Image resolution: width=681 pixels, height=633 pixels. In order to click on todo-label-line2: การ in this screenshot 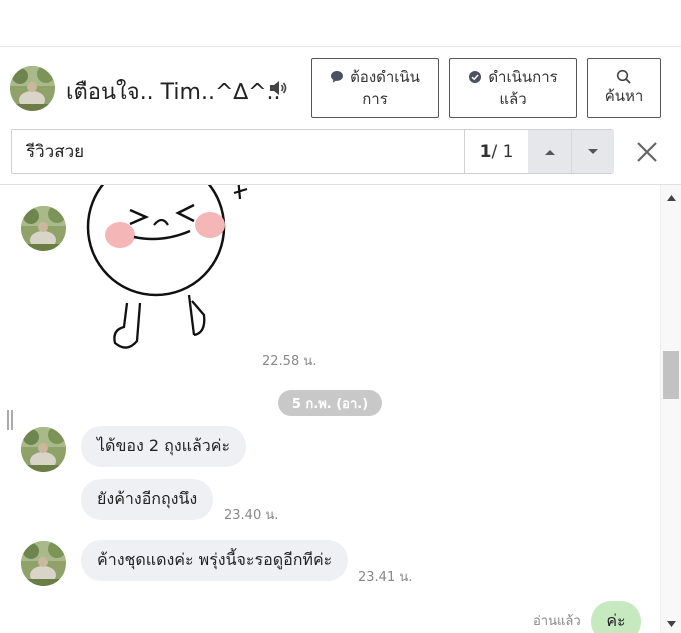, I will do `click(375, 99)`.